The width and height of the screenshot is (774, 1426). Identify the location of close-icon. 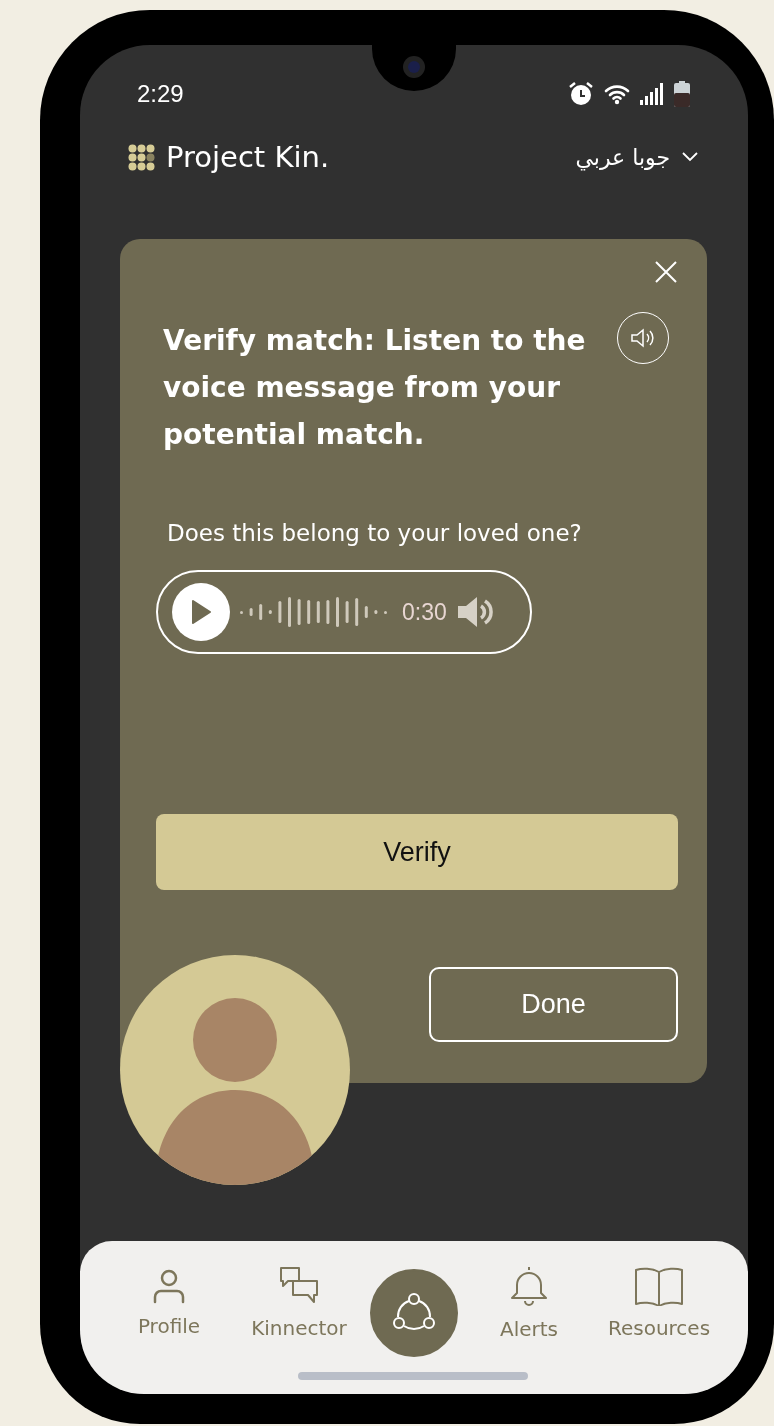
(666, 272).